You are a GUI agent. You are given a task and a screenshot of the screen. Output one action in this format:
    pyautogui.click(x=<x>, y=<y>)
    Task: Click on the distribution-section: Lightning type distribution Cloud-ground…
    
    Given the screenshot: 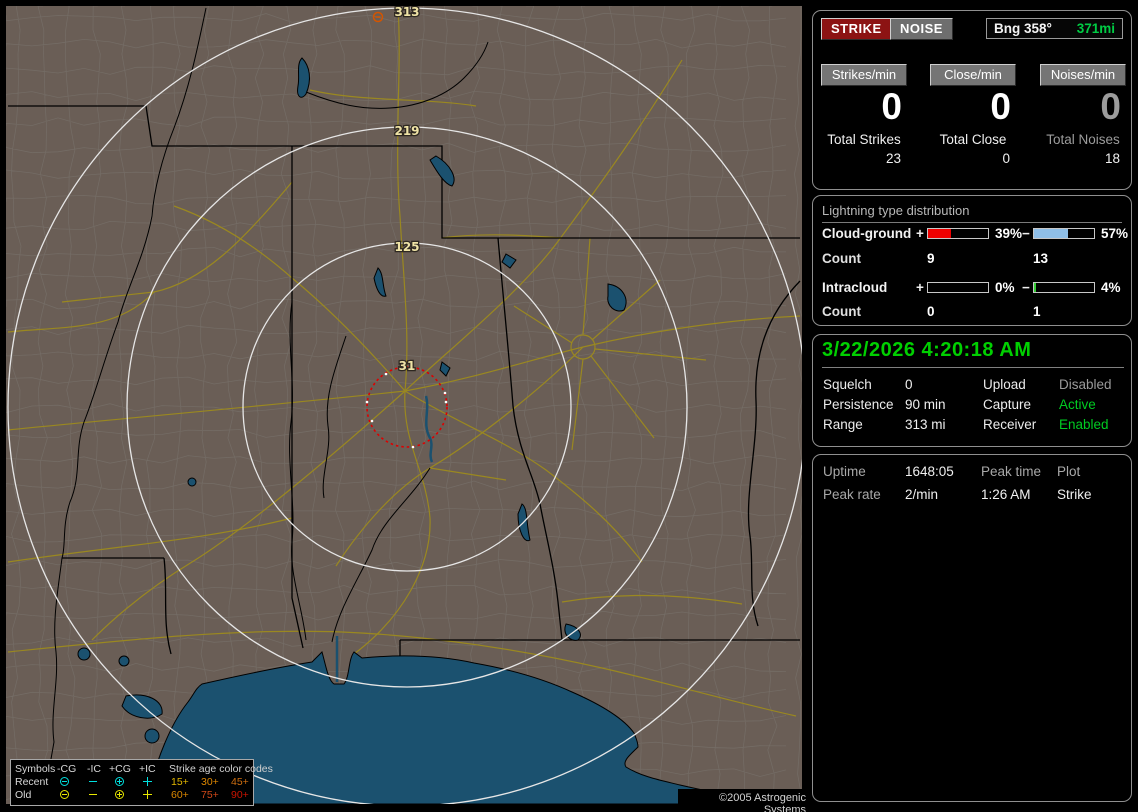 What is the action you would take?
    pyautogui.click(x=972, y=260)
    